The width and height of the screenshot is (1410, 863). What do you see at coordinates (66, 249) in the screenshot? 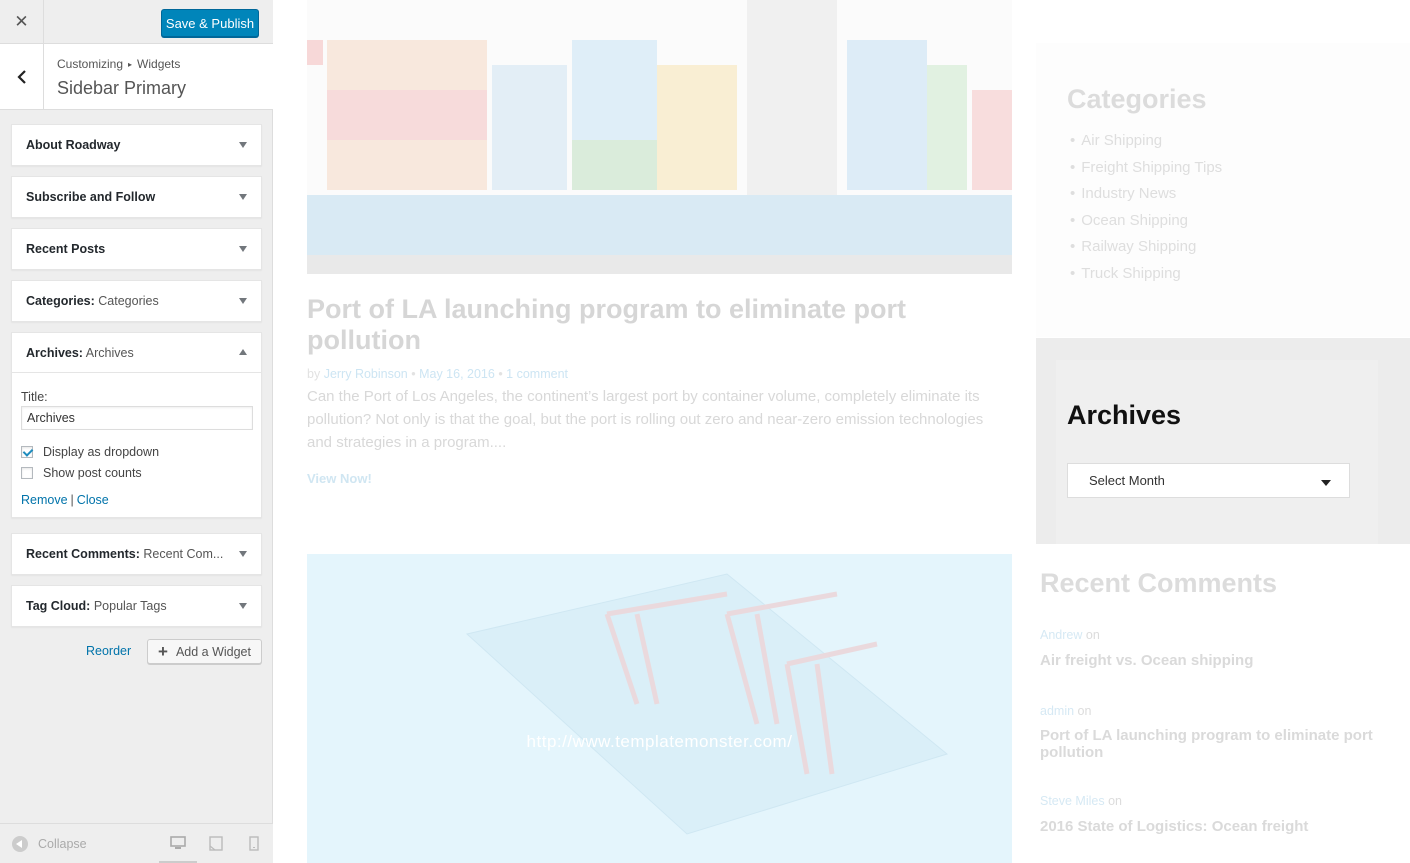
I see `widget-name: Recent Posts` at bounding box center [66, 249].